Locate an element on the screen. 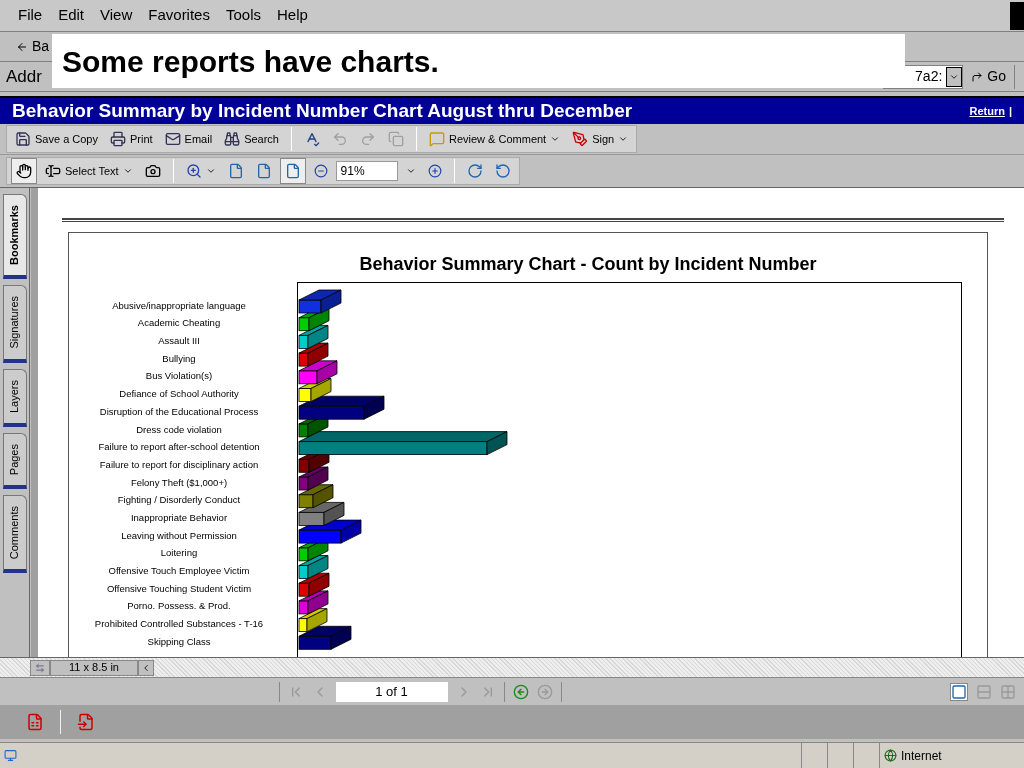  category-label: Offensive Touch Employee Victim is located at coordinates (179, 571).